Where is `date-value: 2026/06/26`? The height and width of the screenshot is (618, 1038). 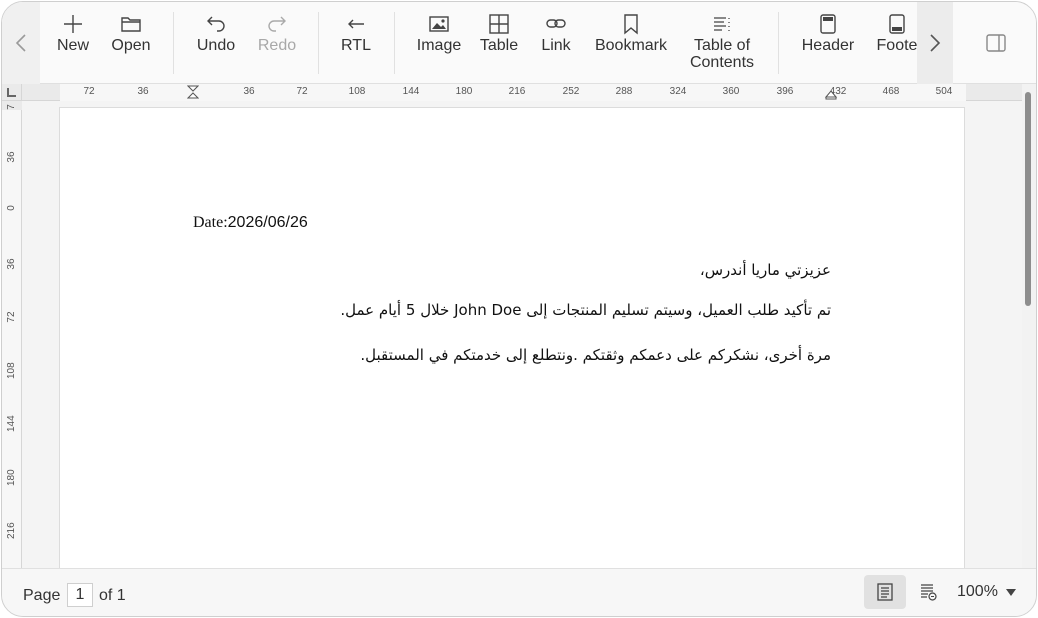
date-value: 2026/06/26 is located at coordinates (267, 222).